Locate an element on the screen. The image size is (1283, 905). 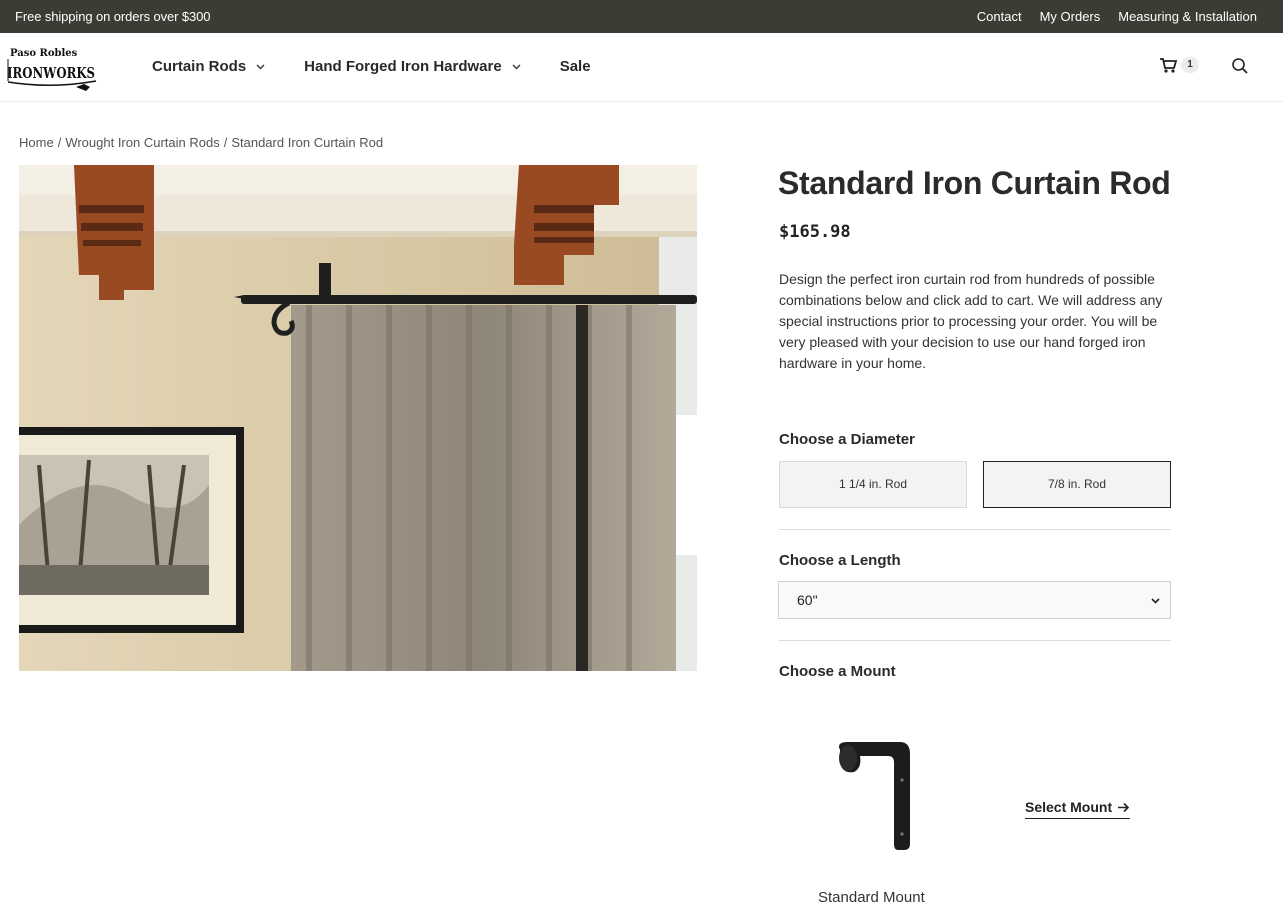
diameter-option-7-8: 7/8 in. Rod is located at coordinates (1077, 484).